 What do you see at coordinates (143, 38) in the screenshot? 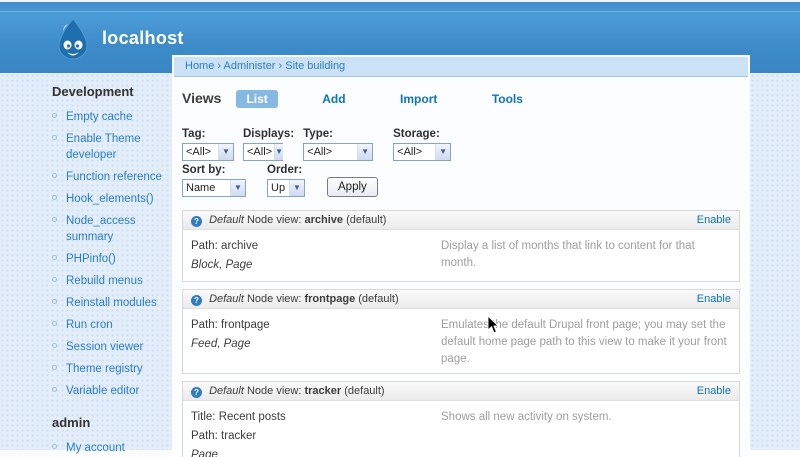
I see `site-name: localhost` at bounding box center [143, 38].